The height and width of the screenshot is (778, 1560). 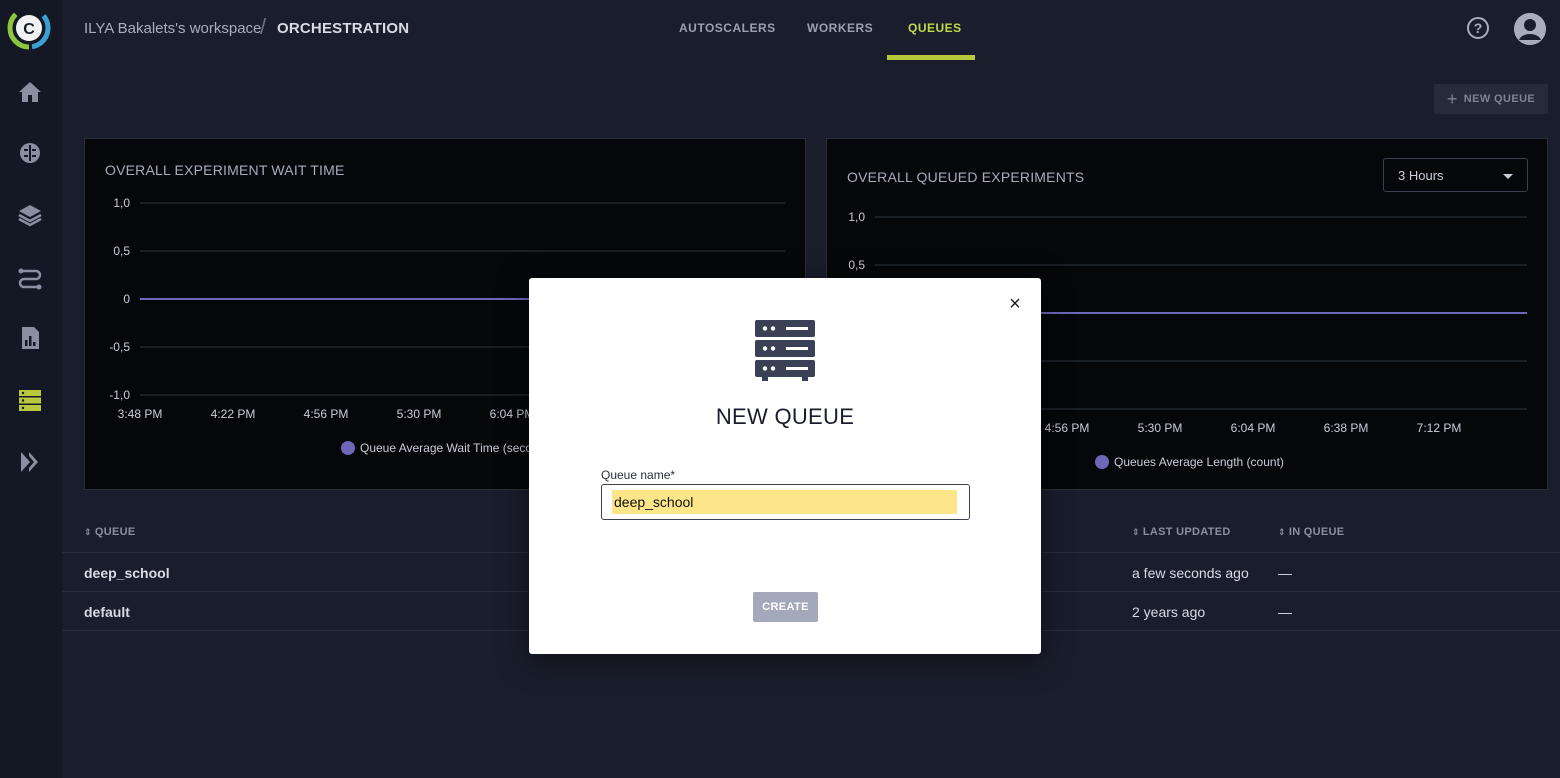 What do you see at coordinates (785, 607) in the screenshot?
I see `create-button: CREATE` at bounding box center [785, 607].